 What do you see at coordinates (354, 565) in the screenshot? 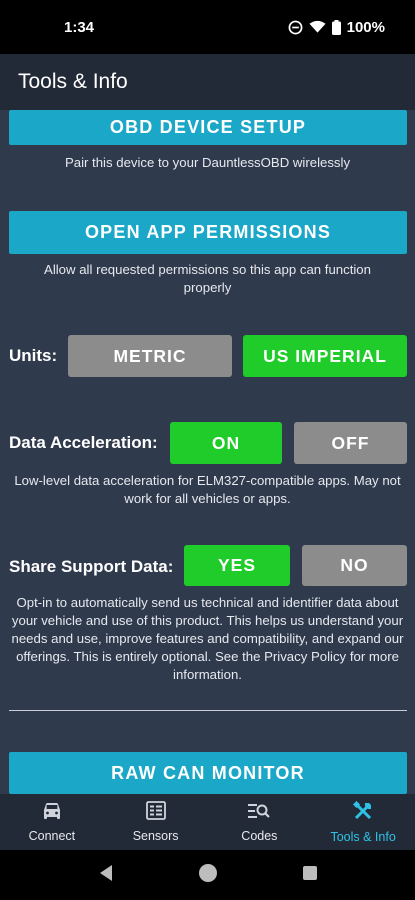
I see `share-support-no-button: NO` at bounding box center [354, 565].